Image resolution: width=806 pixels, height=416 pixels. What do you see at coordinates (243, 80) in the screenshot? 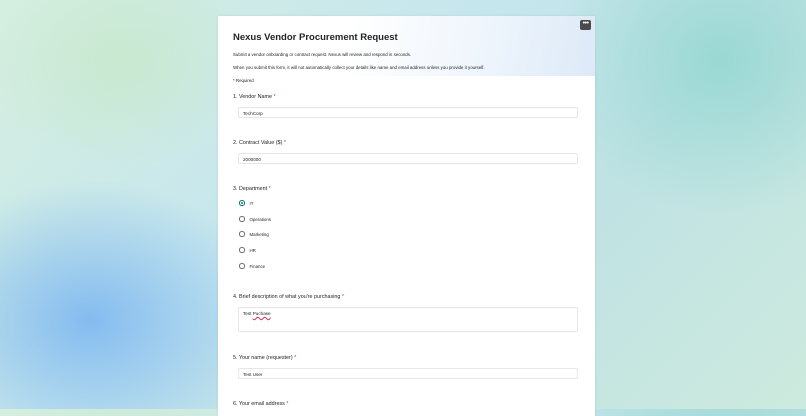
I see `required-note: * Required` at bounding box center [243, 80].